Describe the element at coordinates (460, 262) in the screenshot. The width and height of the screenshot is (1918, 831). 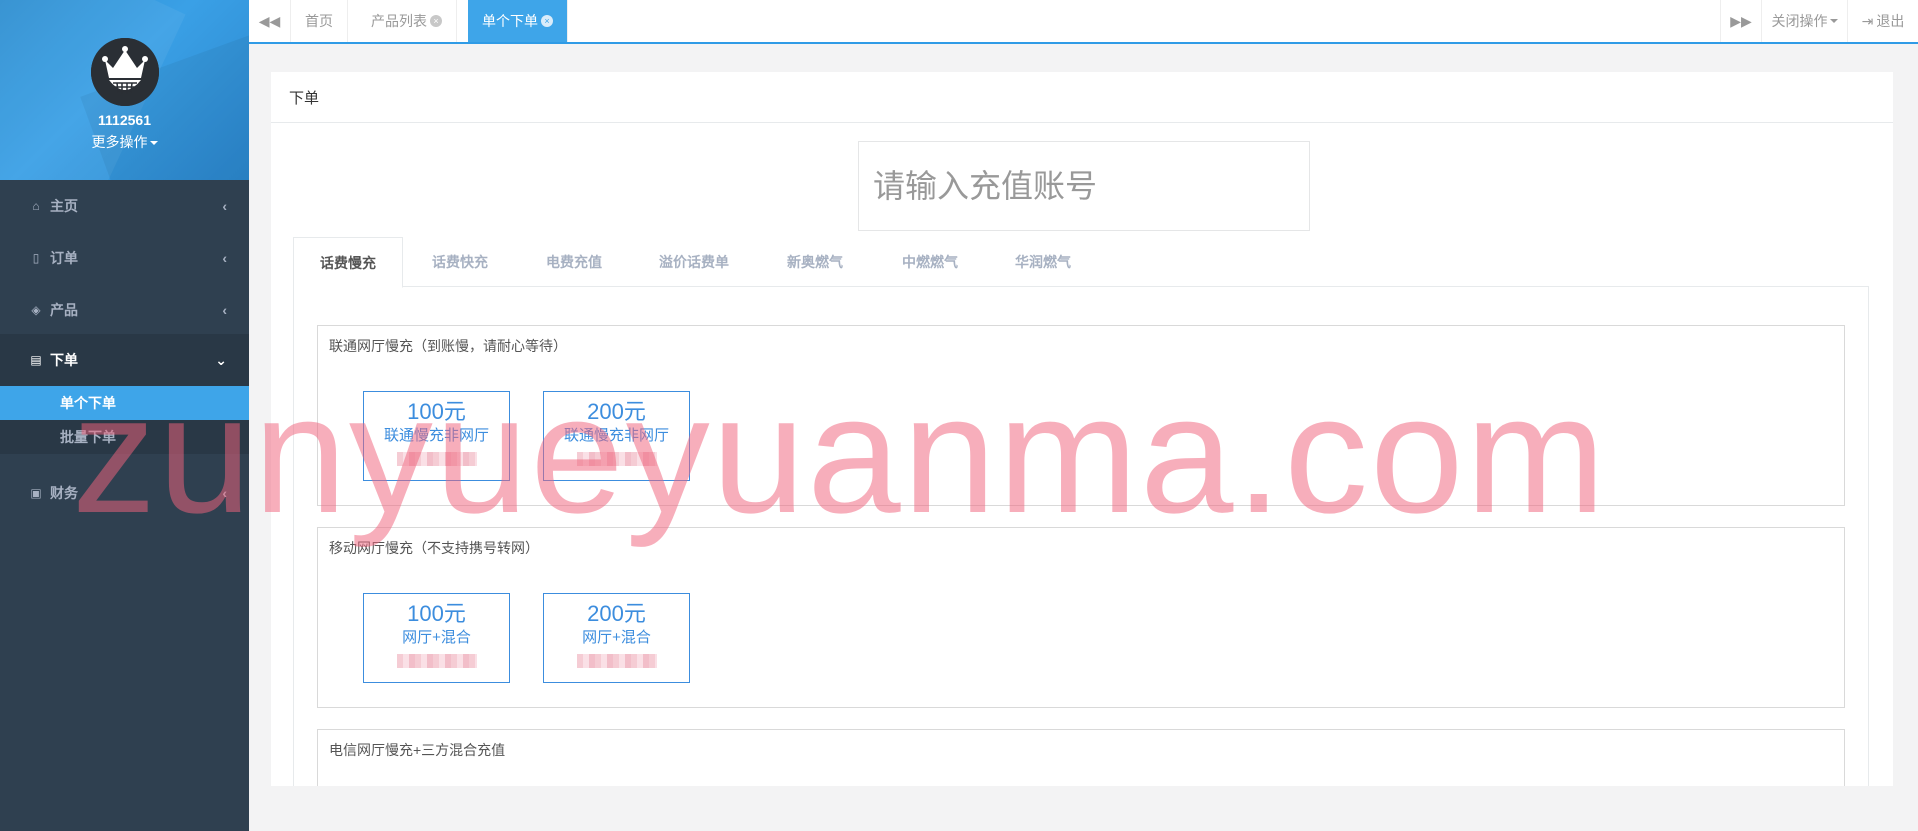
I see `tab-phone-fast-charge: 话费快充` at that location.